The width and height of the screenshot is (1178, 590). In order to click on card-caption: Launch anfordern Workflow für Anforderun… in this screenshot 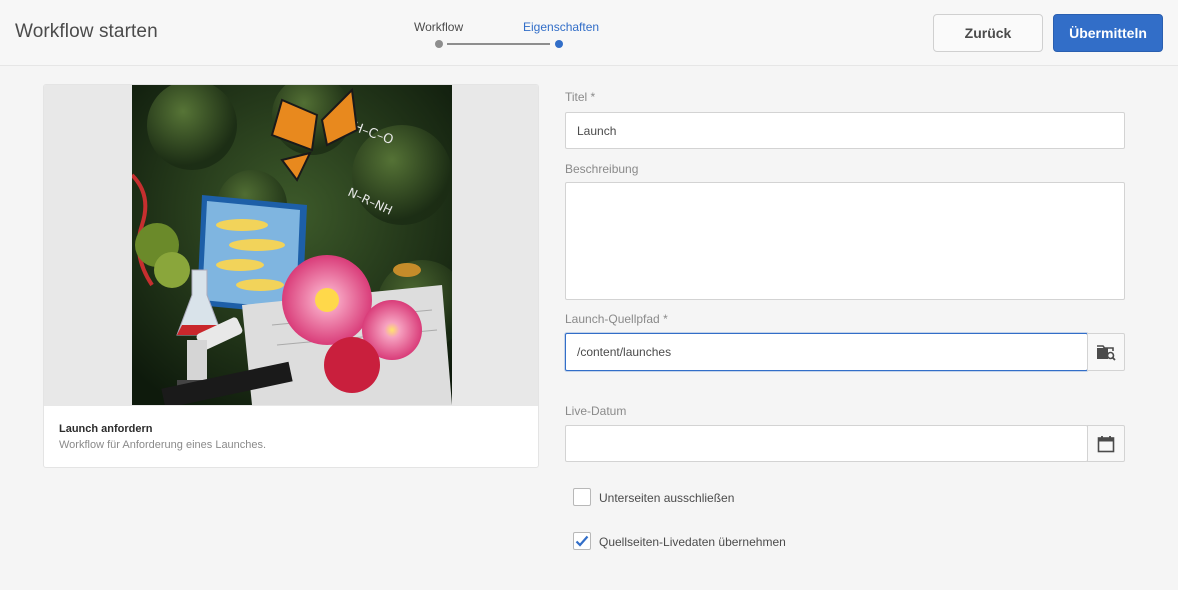, I will do `click(291, 436)`.